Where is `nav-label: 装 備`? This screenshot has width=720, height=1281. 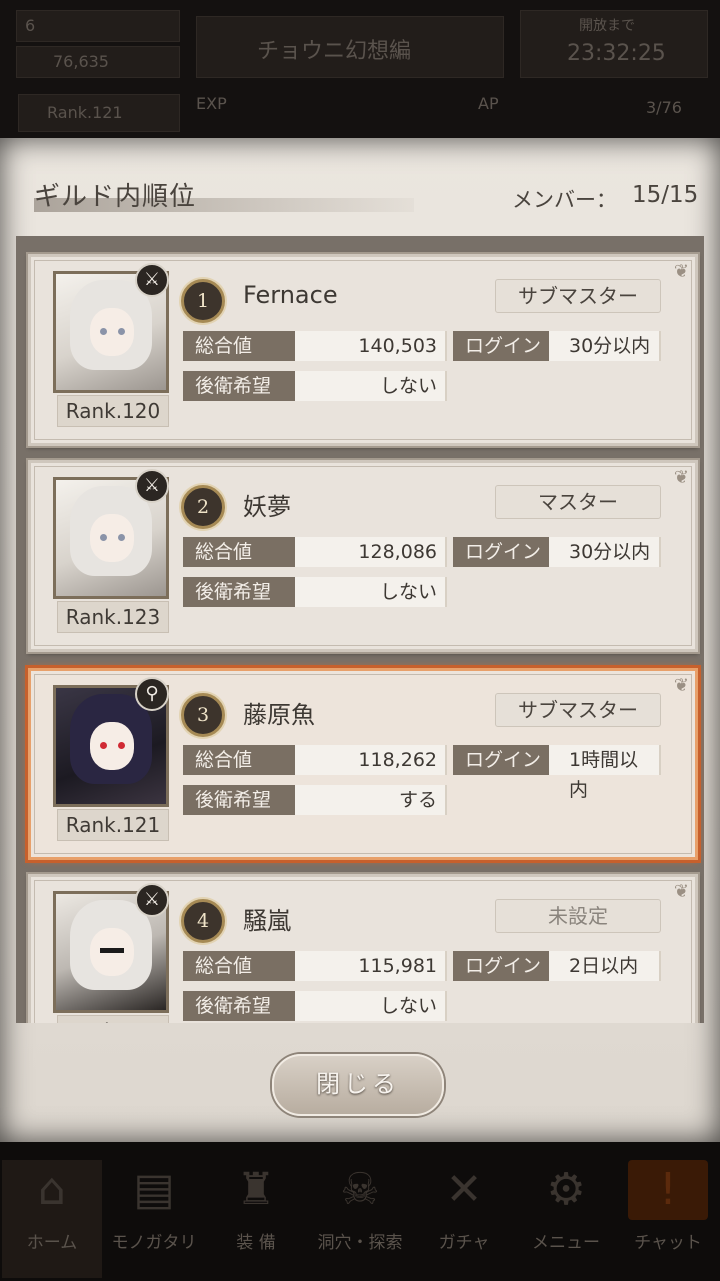
nav-label: 装 備 is located at coordinates (256, 1243).